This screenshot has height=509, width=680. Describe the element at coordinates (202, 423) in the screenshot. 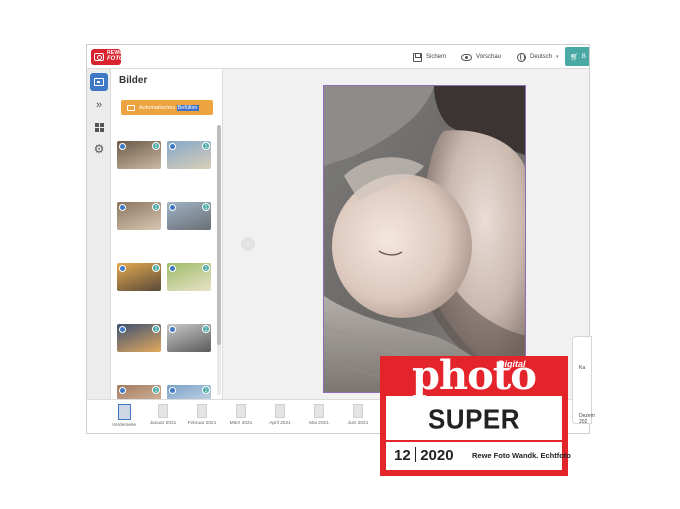

I see `month-label: Februar 2021` at that location.